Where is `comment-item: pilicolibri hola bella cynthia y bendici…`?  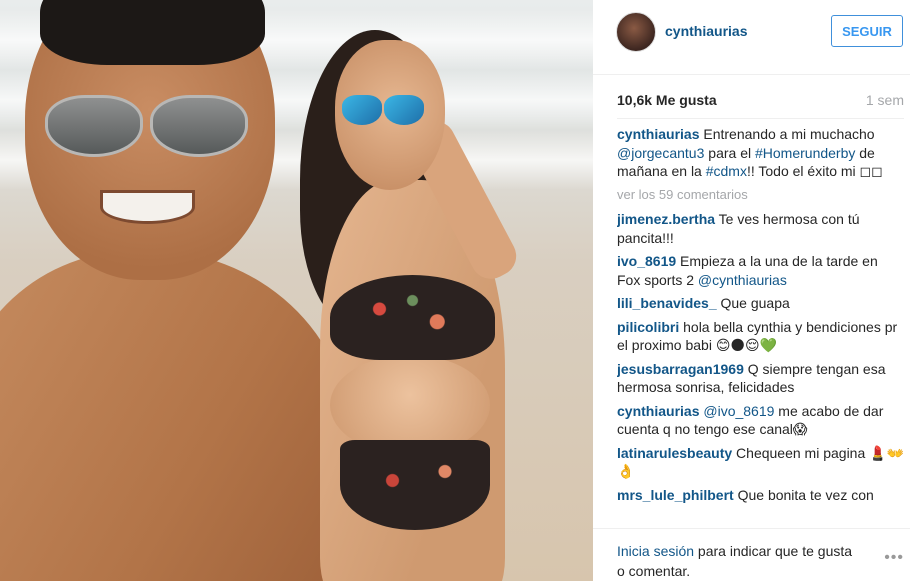 comment-item: pilicolibri hola bella cynthia y bendici… is located at coordinates (760, 336).